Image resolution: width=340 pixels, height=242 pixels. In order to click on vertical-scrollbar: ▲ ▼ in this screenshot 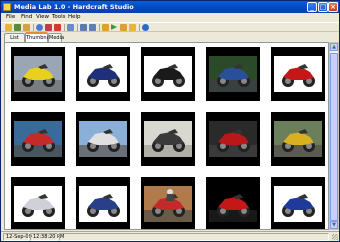, I will do `click(334, 136)`.